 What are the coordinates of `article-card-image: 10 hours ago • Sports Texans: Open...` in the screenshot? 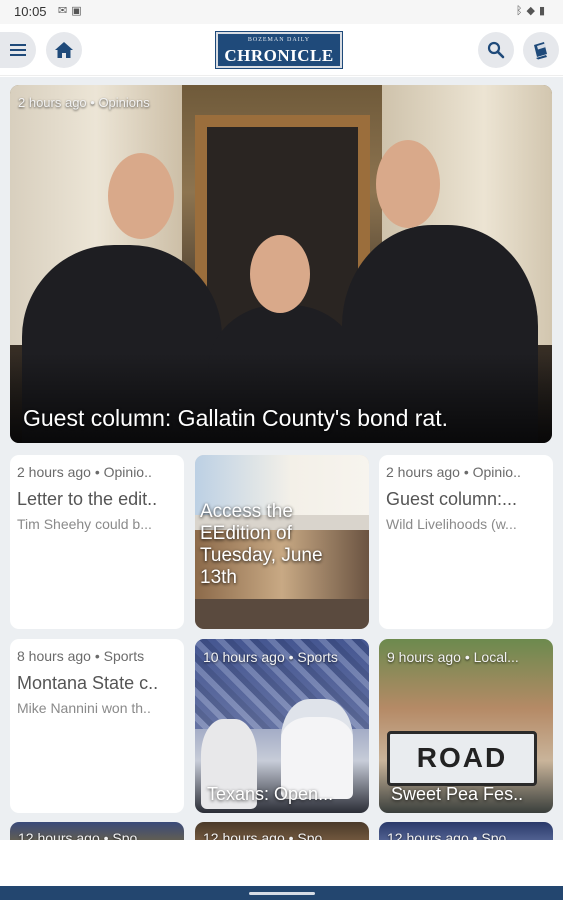 It's located at (282, 726).